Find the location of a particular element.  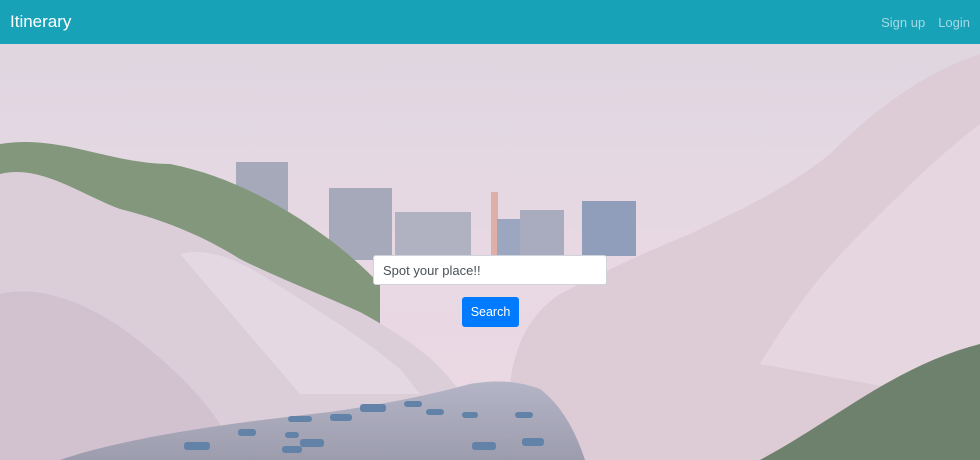

signup-link: Sign up is located at coordinates (903, 22).